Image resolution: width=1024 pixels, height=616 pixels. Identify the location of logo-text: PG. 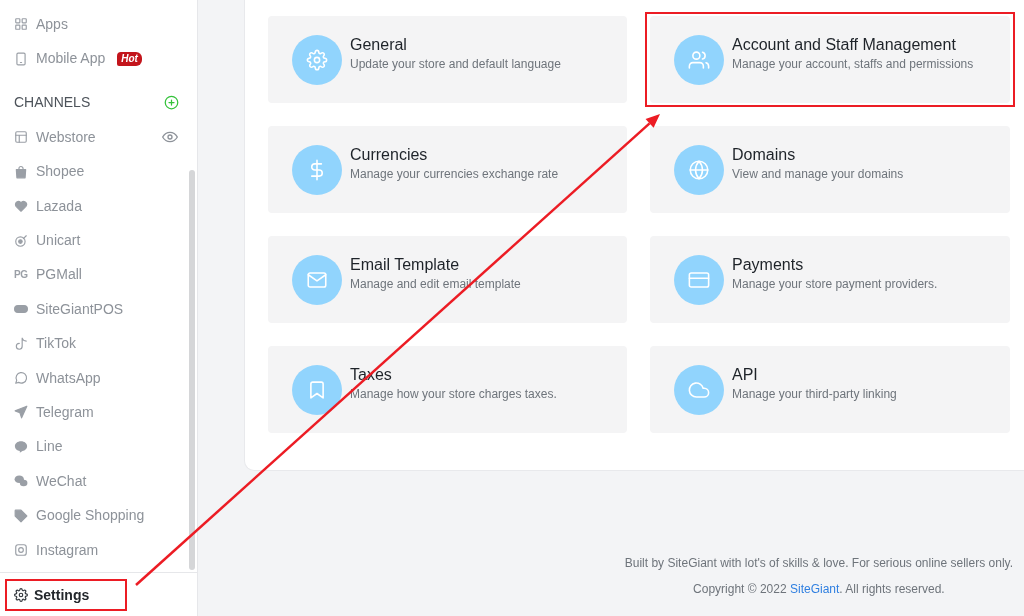
(21, 274).